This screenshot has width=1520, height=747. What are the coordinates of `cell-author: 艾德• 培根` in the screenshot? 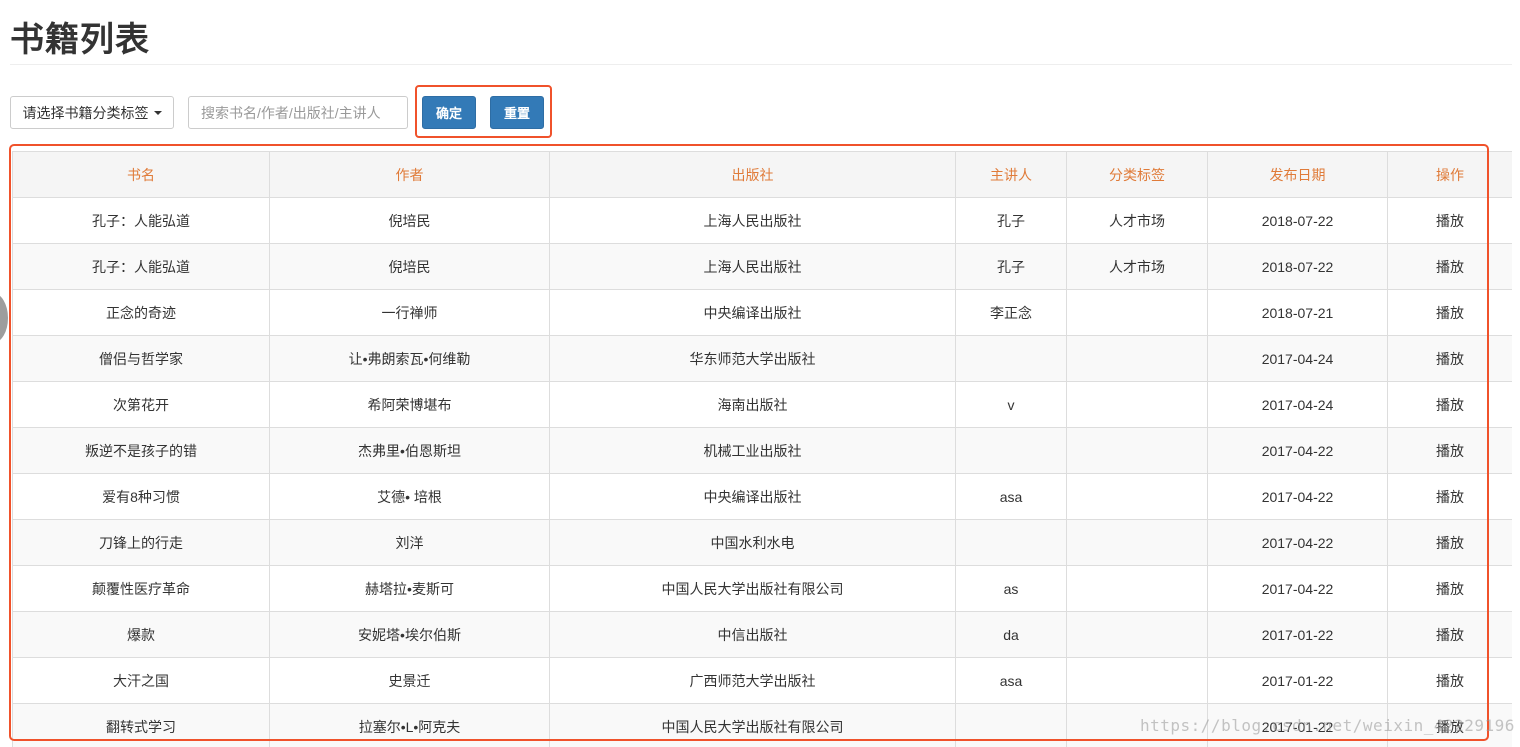 It's located at (409, 496).